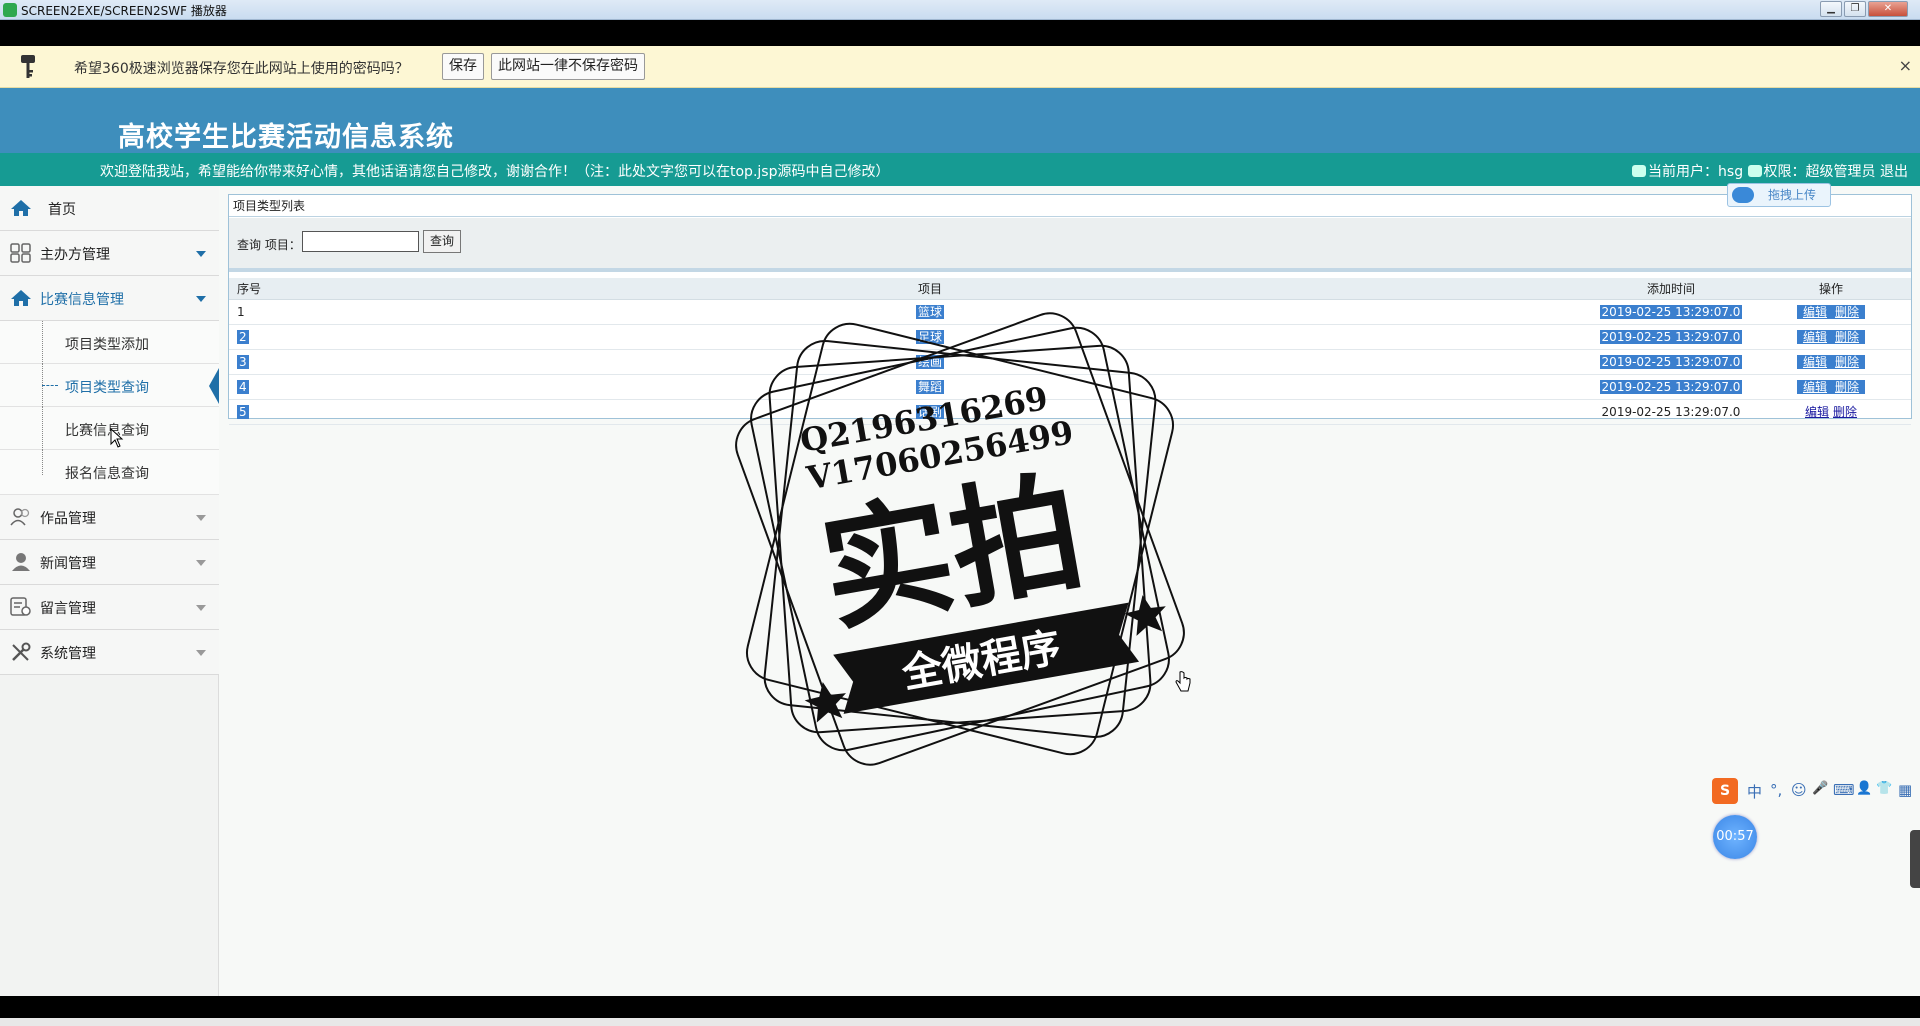  I want to click on grid-icon, so click(20, 253).